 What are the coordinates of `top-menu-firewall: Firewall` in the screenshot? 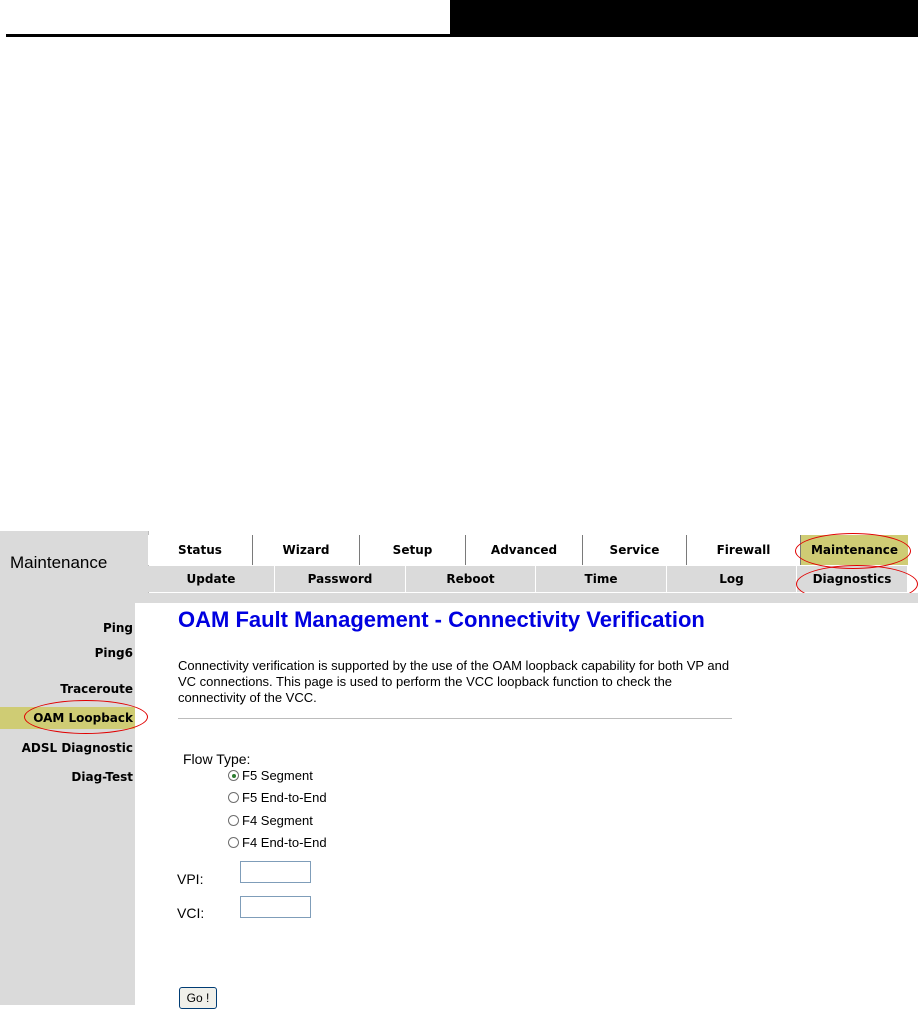 It's located at (744, 550).